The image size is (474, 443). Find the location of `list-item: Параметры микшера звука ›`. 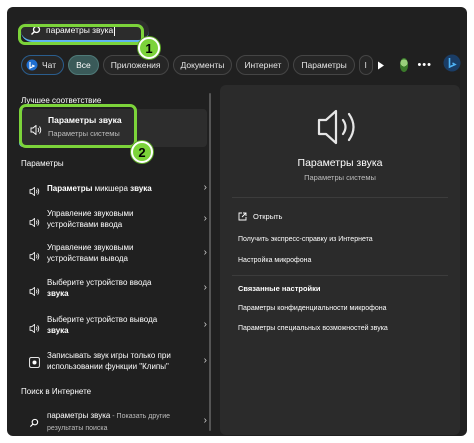

list-item: Параметры микшера звука › is located at coordinates (113, 189).